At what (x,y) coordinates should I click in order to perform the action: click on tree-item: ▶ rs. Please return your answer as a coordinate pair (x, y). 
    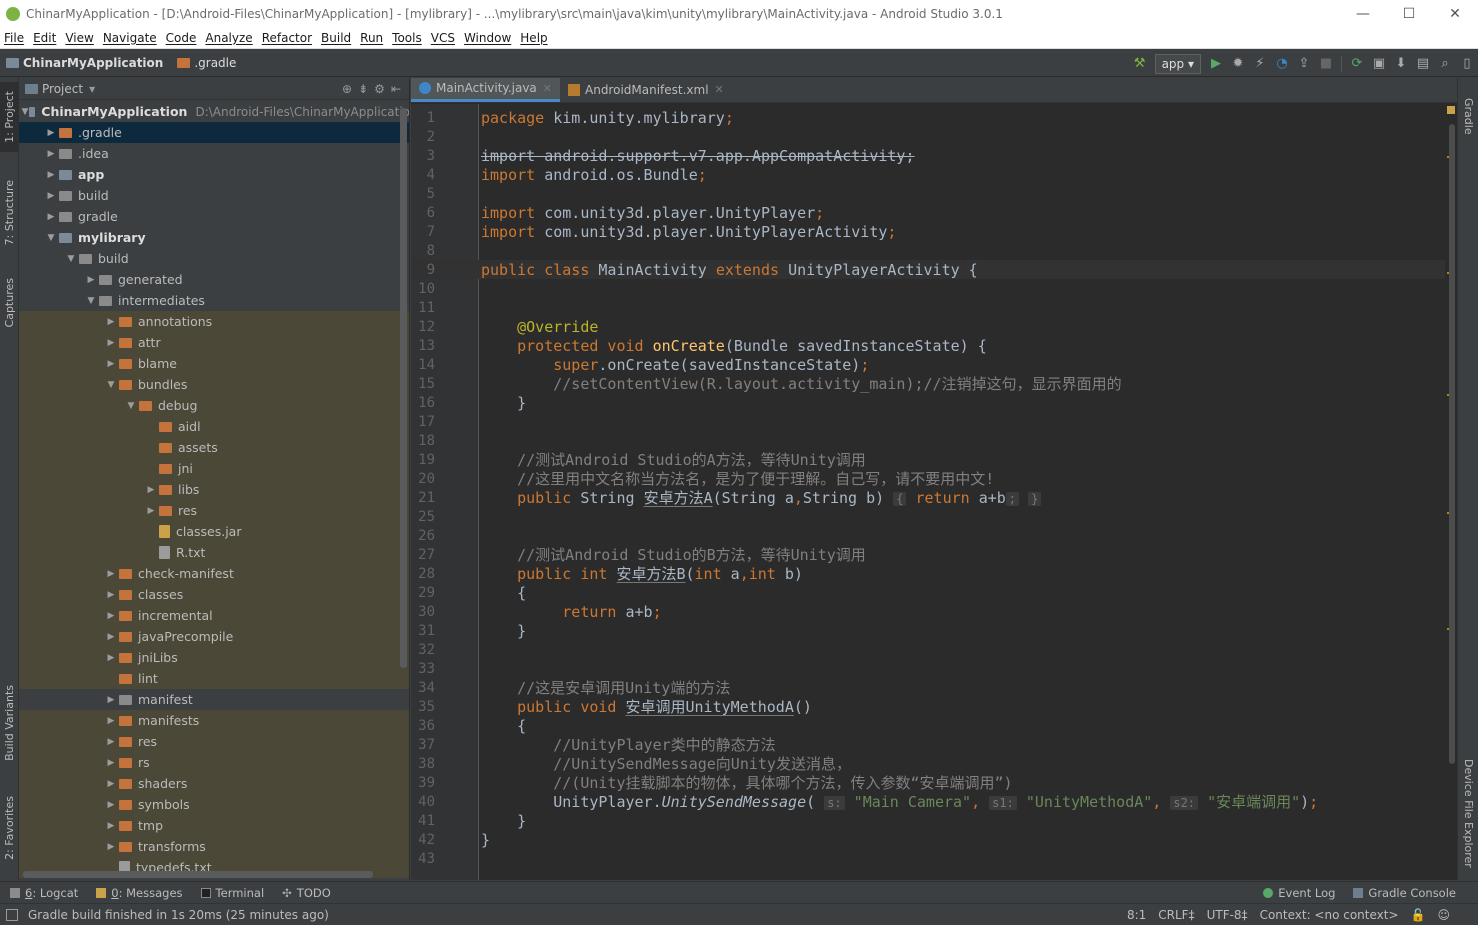
    Looking at the image, I should click on (214, 762).